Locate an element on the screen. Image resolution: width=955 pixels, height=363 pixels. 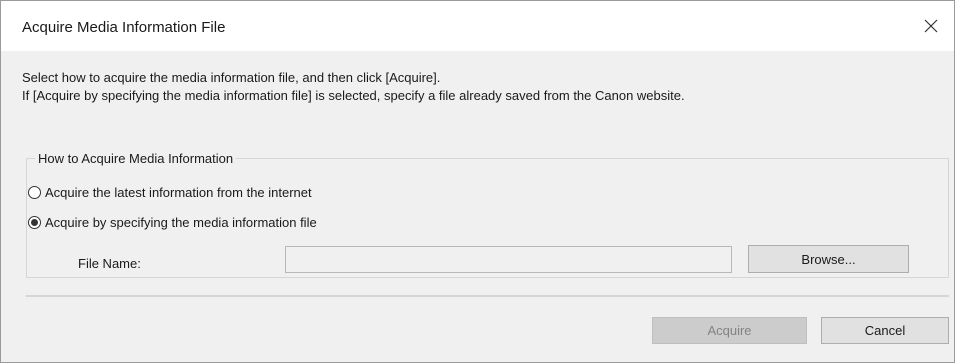
radio-button-internet is located at coordinates (34, 192).